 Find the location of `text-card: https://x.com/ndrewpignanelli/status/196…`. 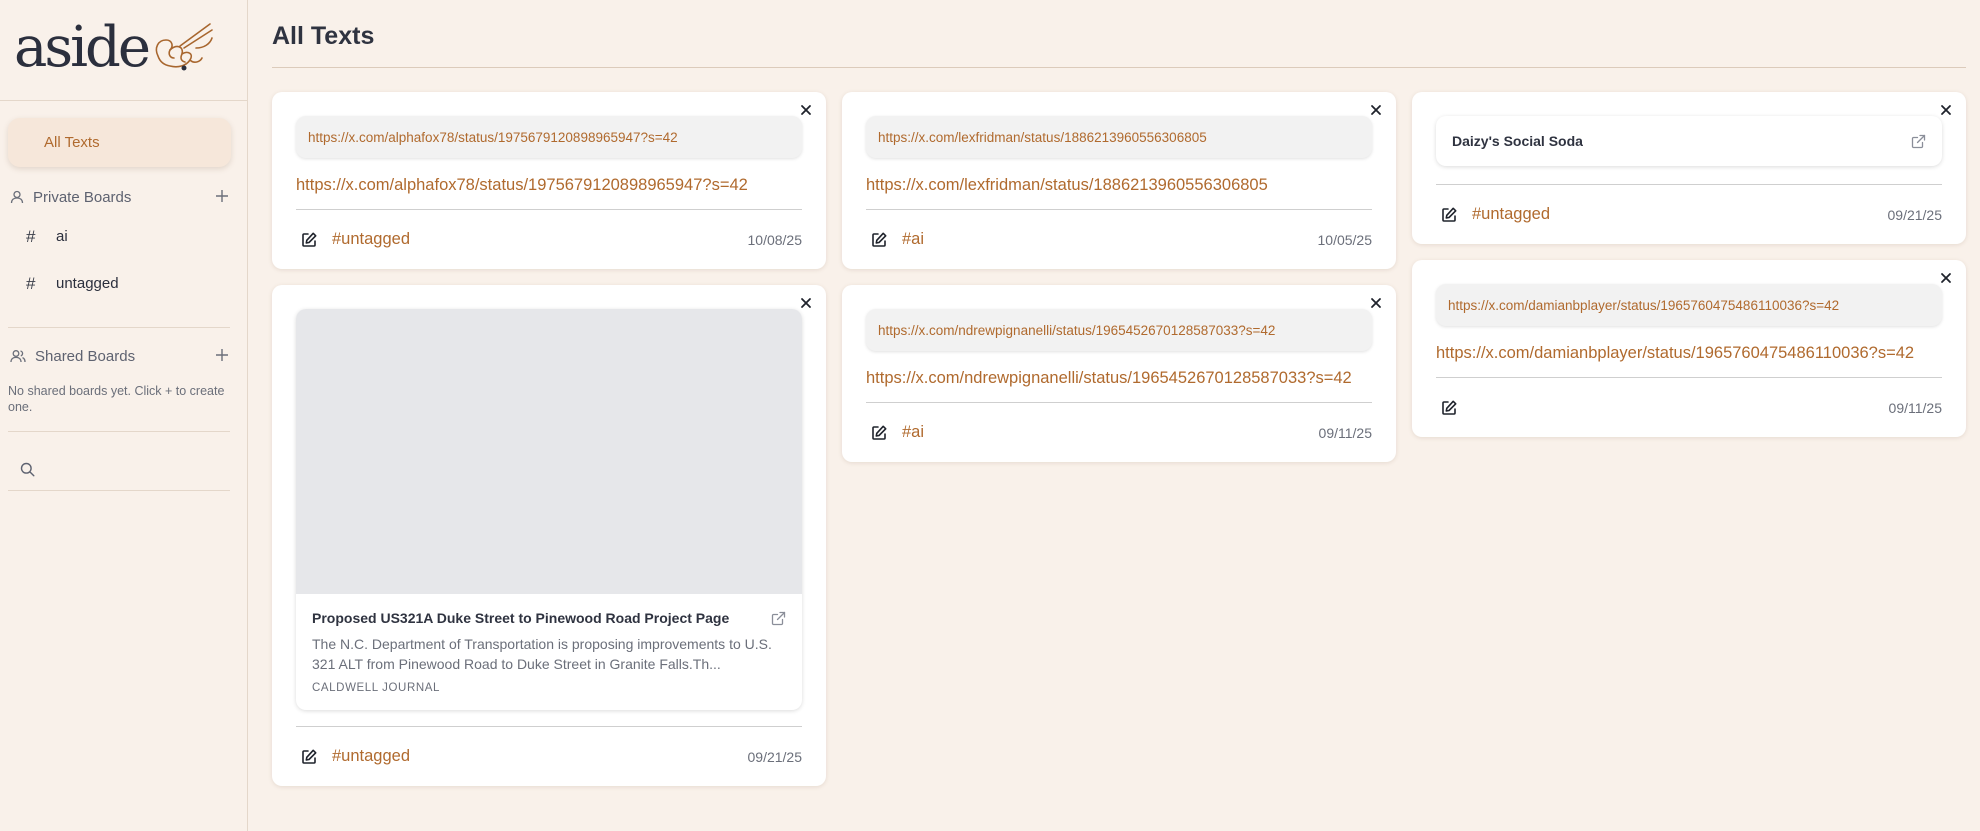

text-card: https://x.com/ndrewpignanelli/status/196… is located at coordinates (1119, 373).